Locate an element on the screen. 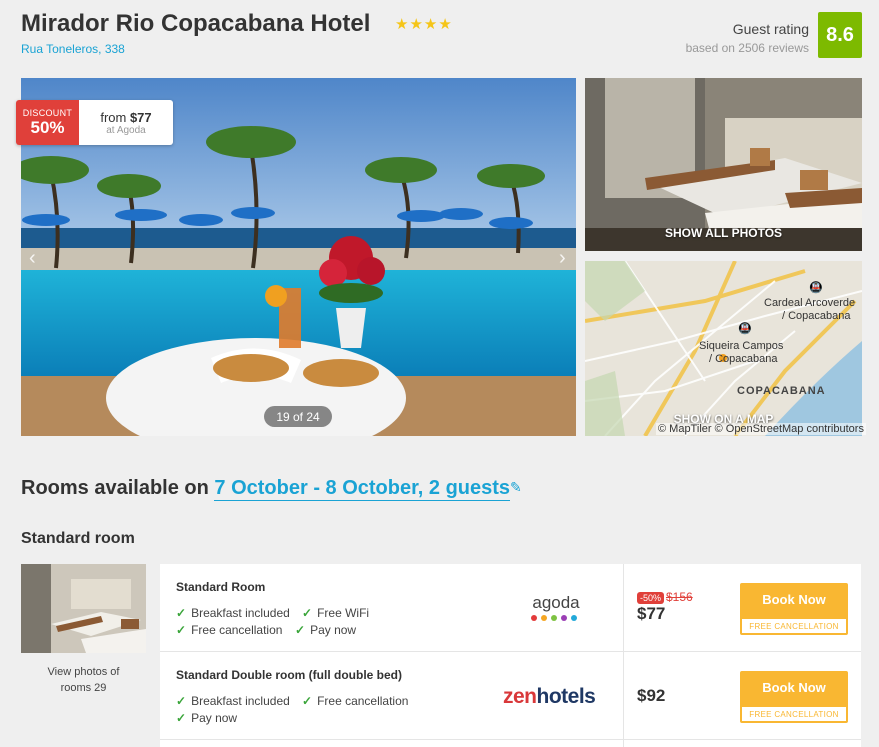 Image resolution: width=879 pixels, height=747 pixels. price-source: at Agoda is located at coordinates (126, 130).